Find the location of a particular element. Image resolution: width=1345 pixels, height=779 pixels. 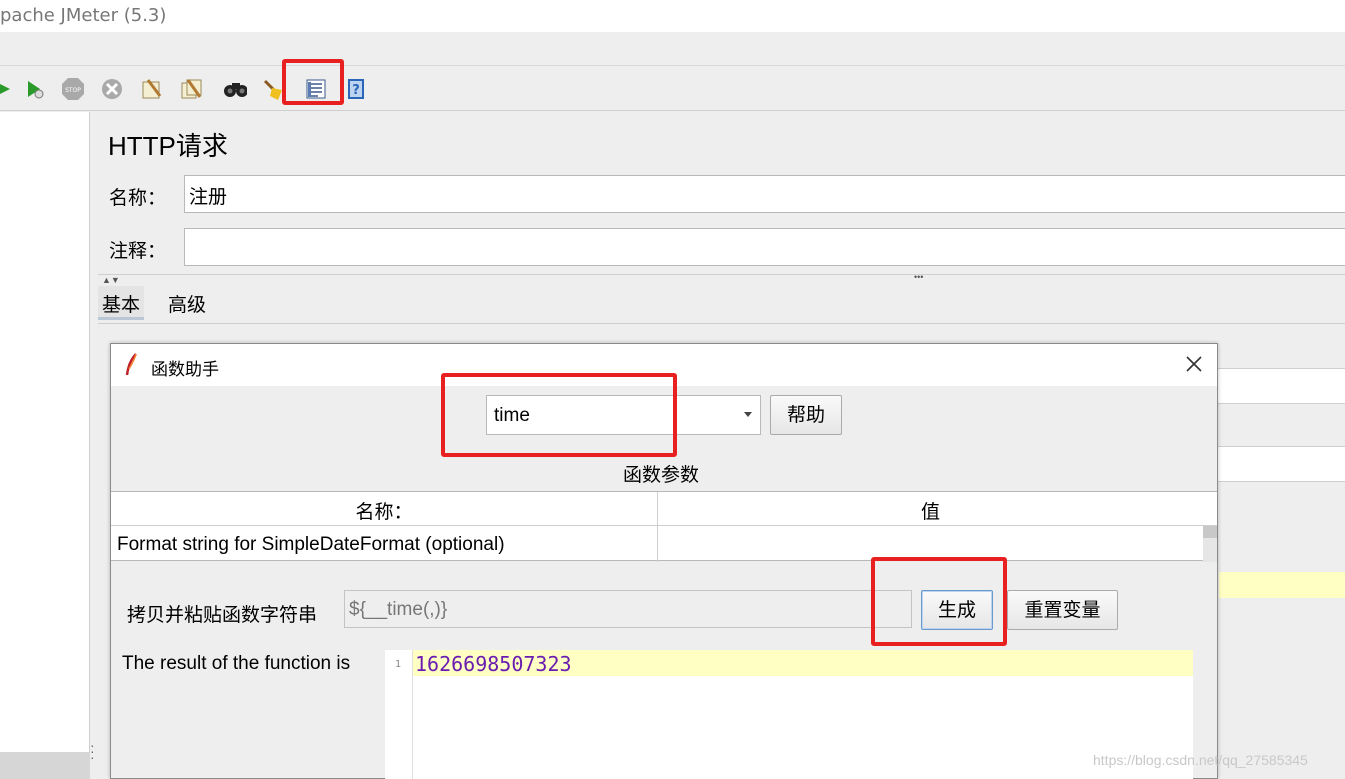

params-section-label: 函数参数 is located at coordinates (661, 475).